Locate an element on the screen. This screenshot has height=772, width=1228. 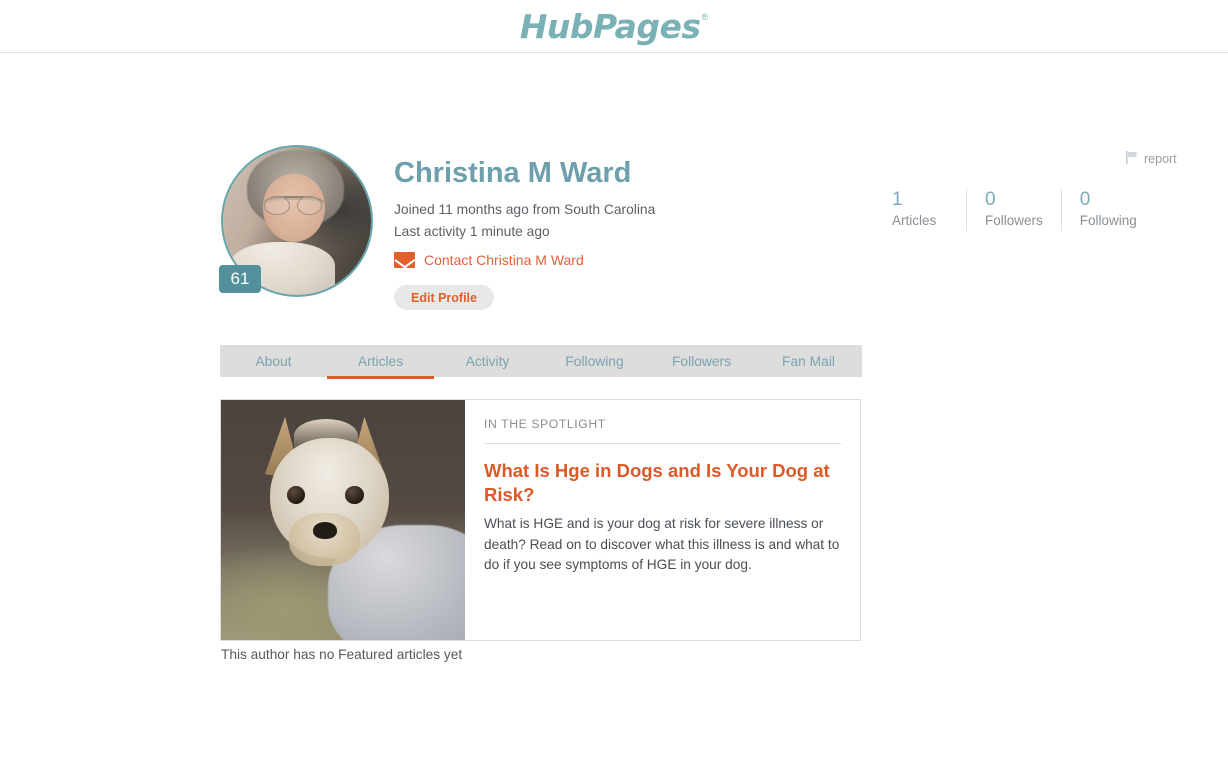
tab-activity: Activity is located at coordinates (487, 361).